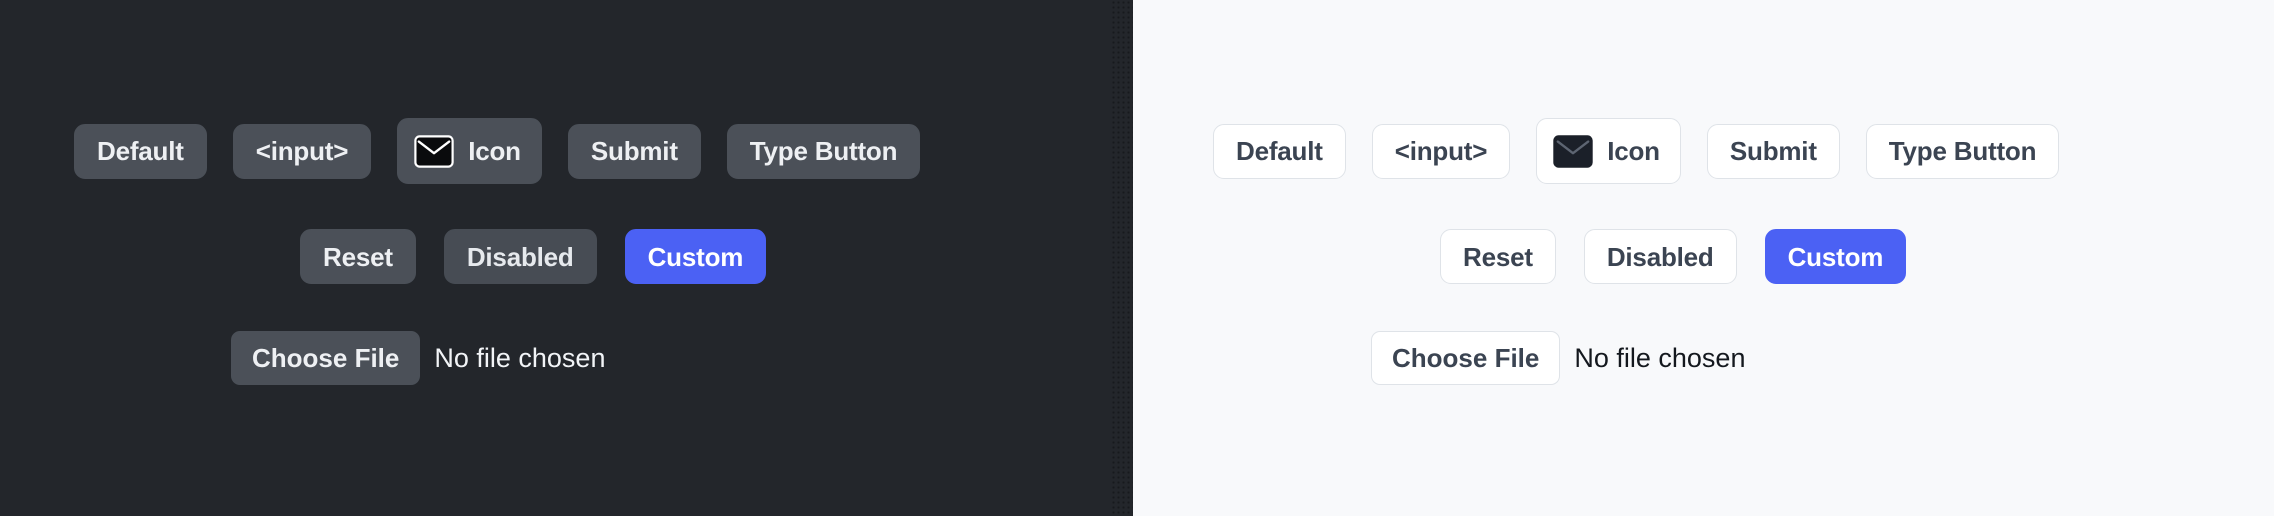  What do you see at coordinates (358, 256) in the screenshot?
I see `dark-reset-button: Reset` at bounding box center [358, 256].